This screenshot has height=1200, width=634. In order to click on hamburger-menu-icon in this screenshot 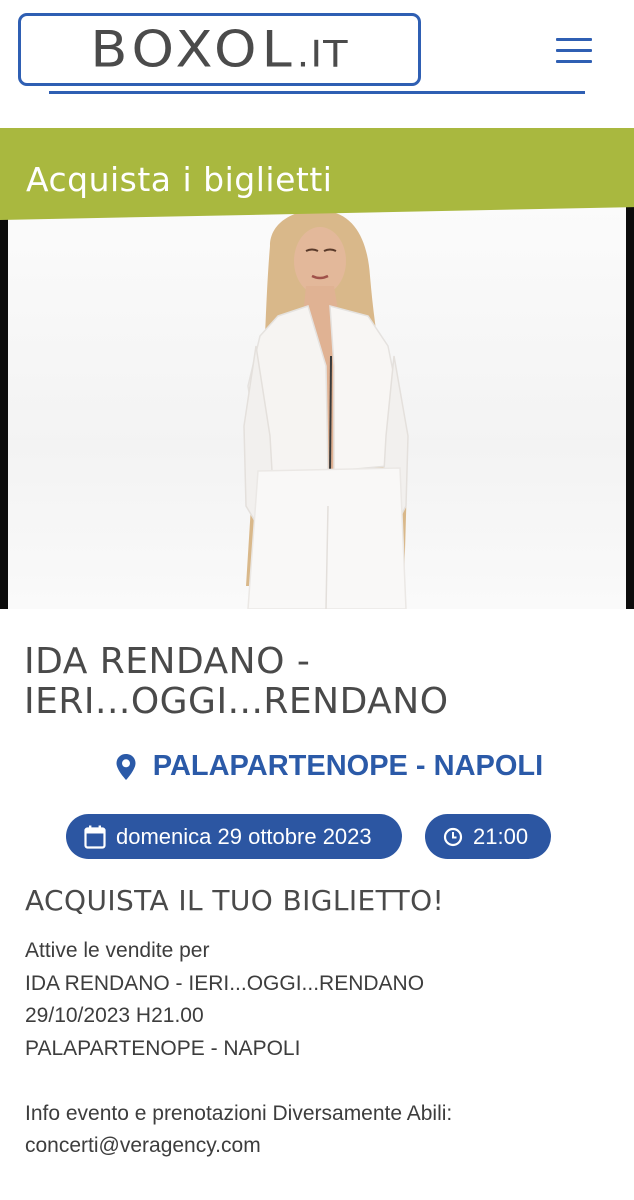, I will do `click(574, 52)`.